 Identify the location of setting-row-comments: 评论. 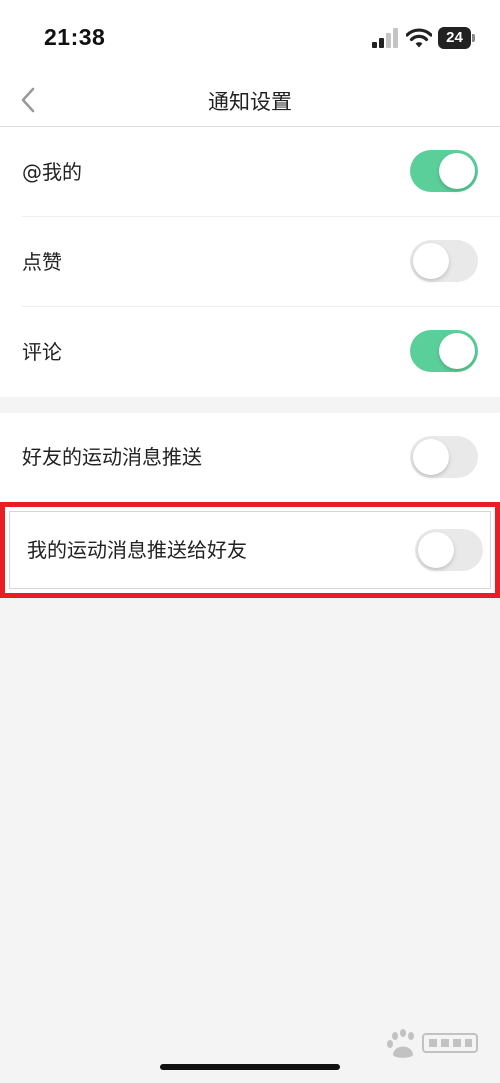
(250, 352).